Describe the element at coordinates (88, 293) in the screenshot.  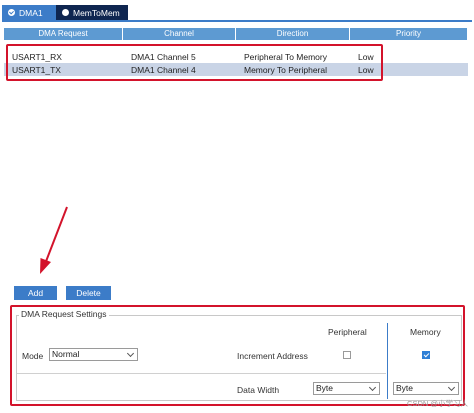
I see `delete-button: Delete` at that location.